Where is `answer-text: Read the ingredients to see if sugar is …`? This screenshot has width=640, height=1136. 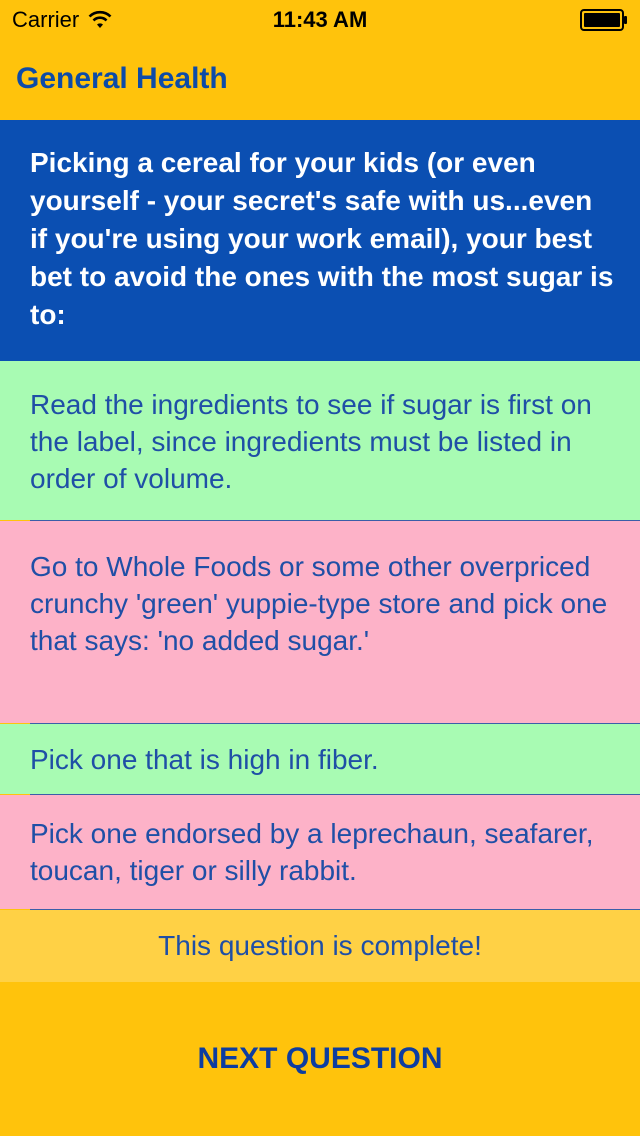 answer-text: Read the ingredients to see if sugar is … is located at coordinates (311, 441).